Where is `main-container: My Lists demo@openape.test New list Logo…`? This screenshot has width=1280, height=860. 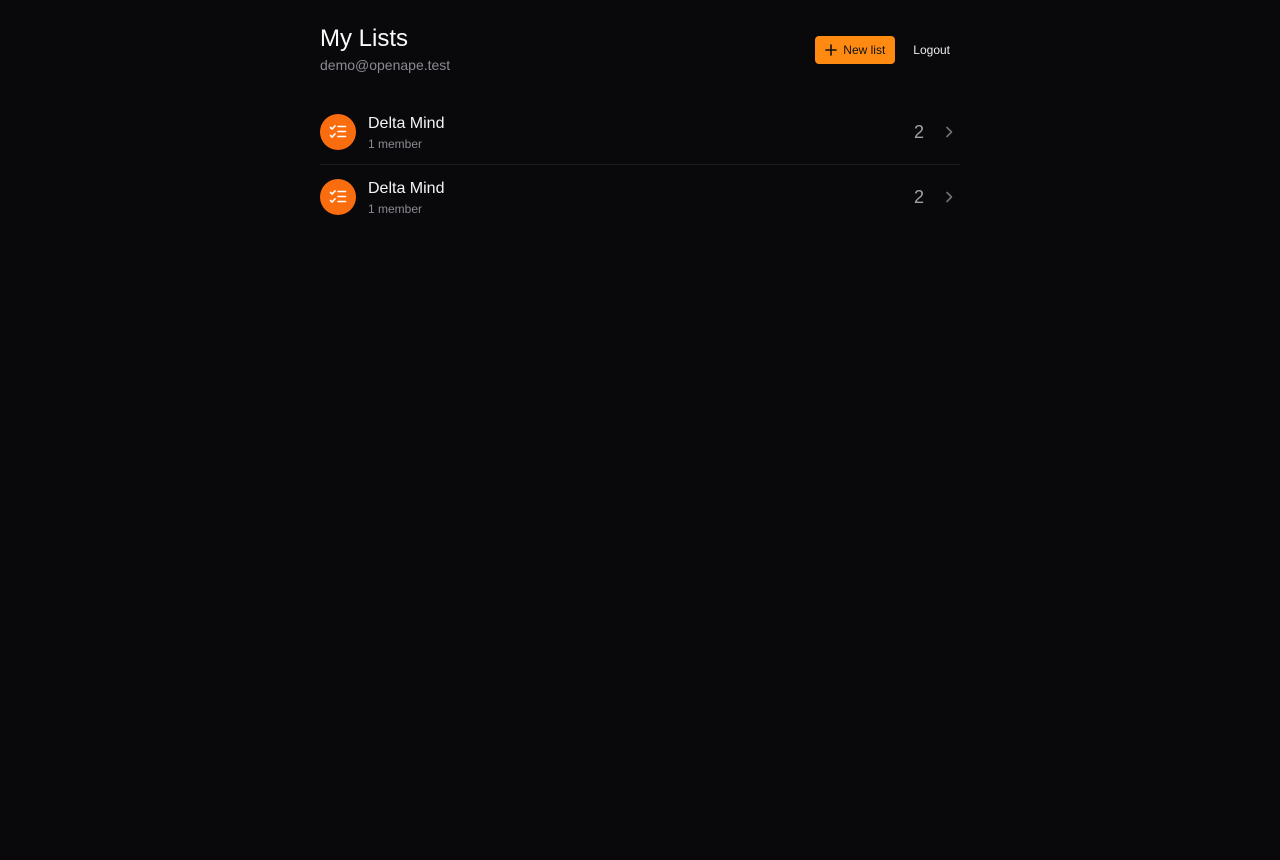 main-container: My Lists demo@openape.test New list Logo… is located at coordinates (640, 108).